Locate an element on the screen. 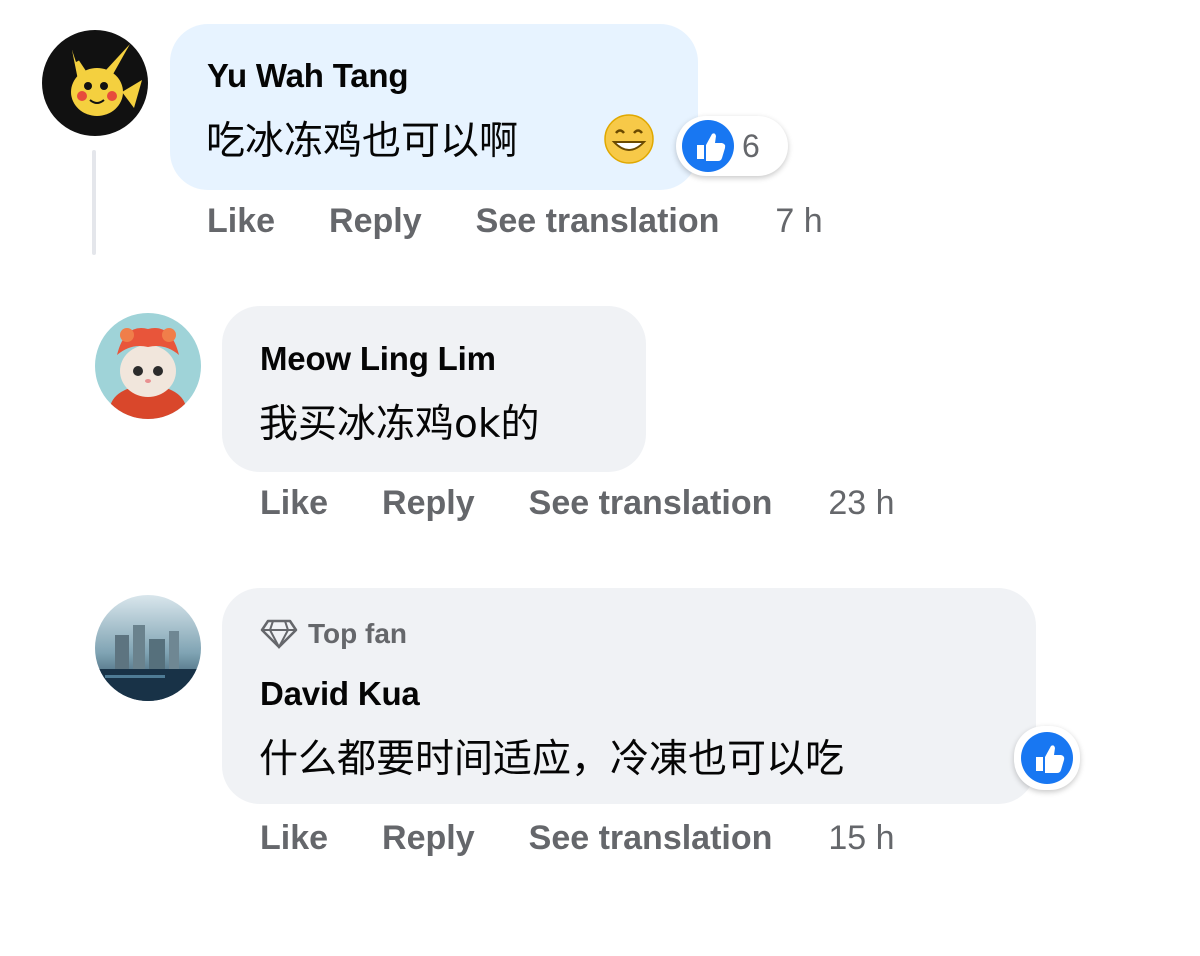 The height and width of the screenshot is (956, 1200). top-fan-badge: Top fan is located at coordinates (333, 634).